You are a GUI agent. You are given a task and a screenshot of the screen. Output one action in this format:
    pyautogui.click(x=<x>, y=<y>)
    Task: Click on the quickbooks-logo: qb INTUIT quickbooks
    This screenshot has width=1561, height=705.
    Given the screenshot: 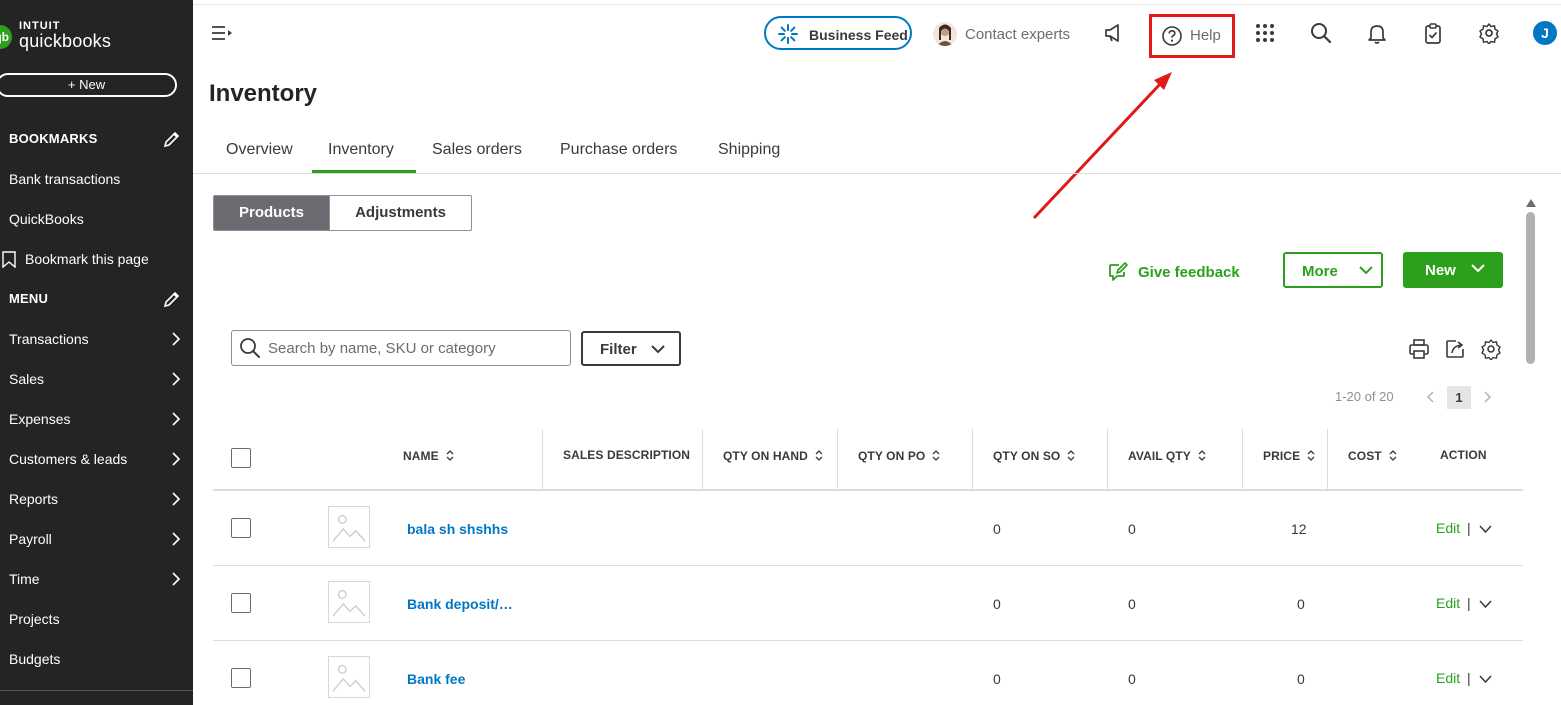 What is the action you would take?
    pyautogui.click(x=60, y=36)
    